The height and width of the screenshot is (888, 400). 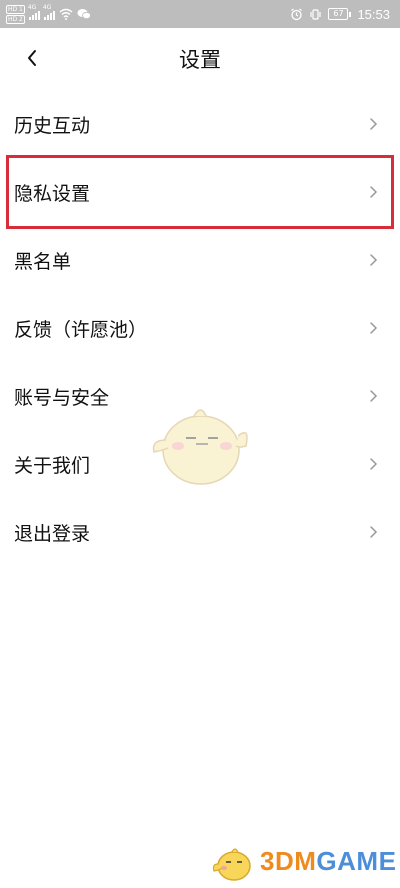 I want to click on alarm-icon, so click(x=297, y=14).